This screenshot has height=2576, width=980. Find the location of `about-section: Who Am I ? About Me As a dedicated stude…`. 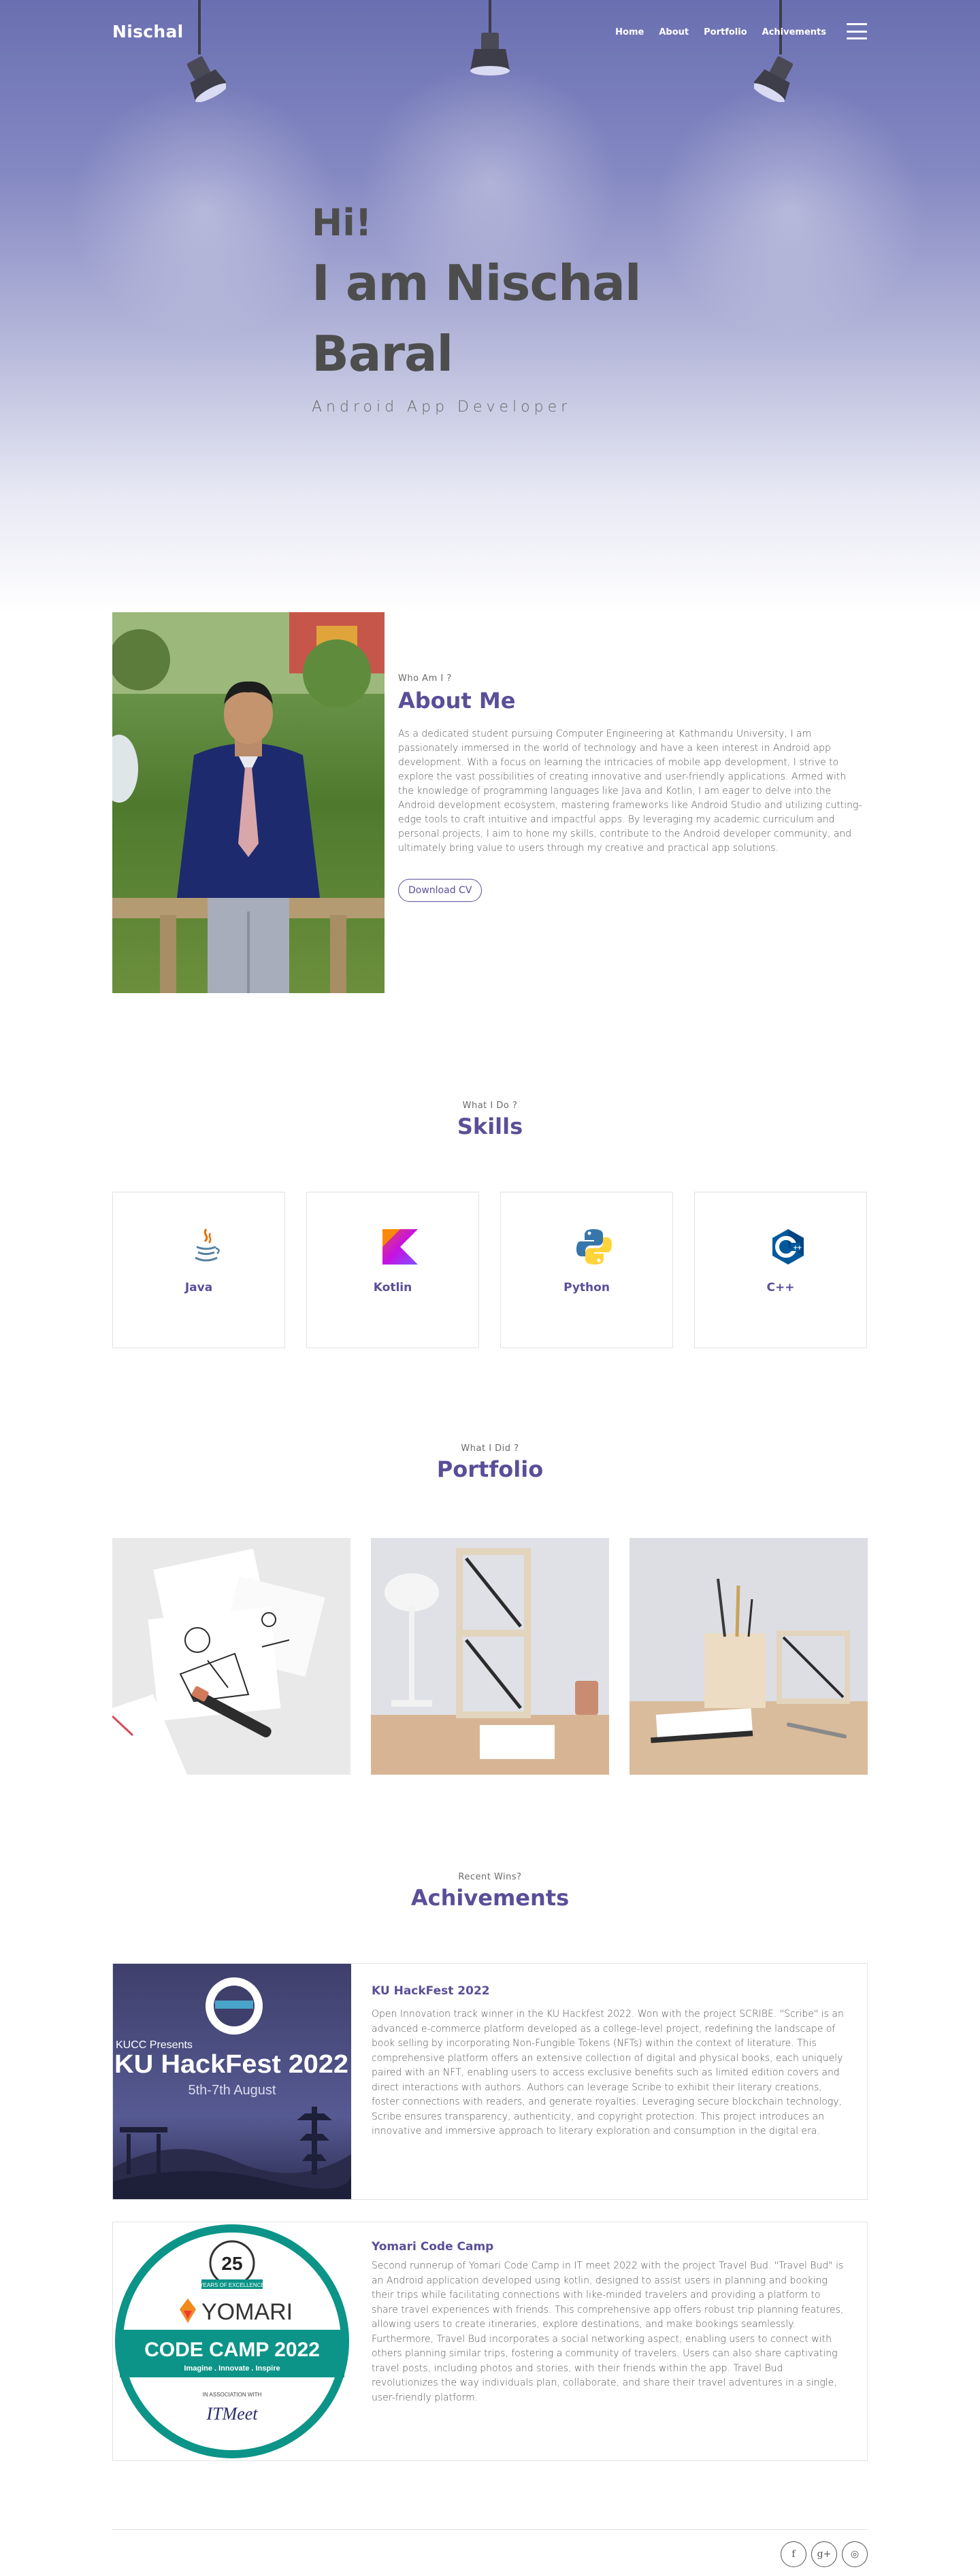

about-section: Who Am I ? About Me As a dedicated stude… is located at coordinates (631, 787).